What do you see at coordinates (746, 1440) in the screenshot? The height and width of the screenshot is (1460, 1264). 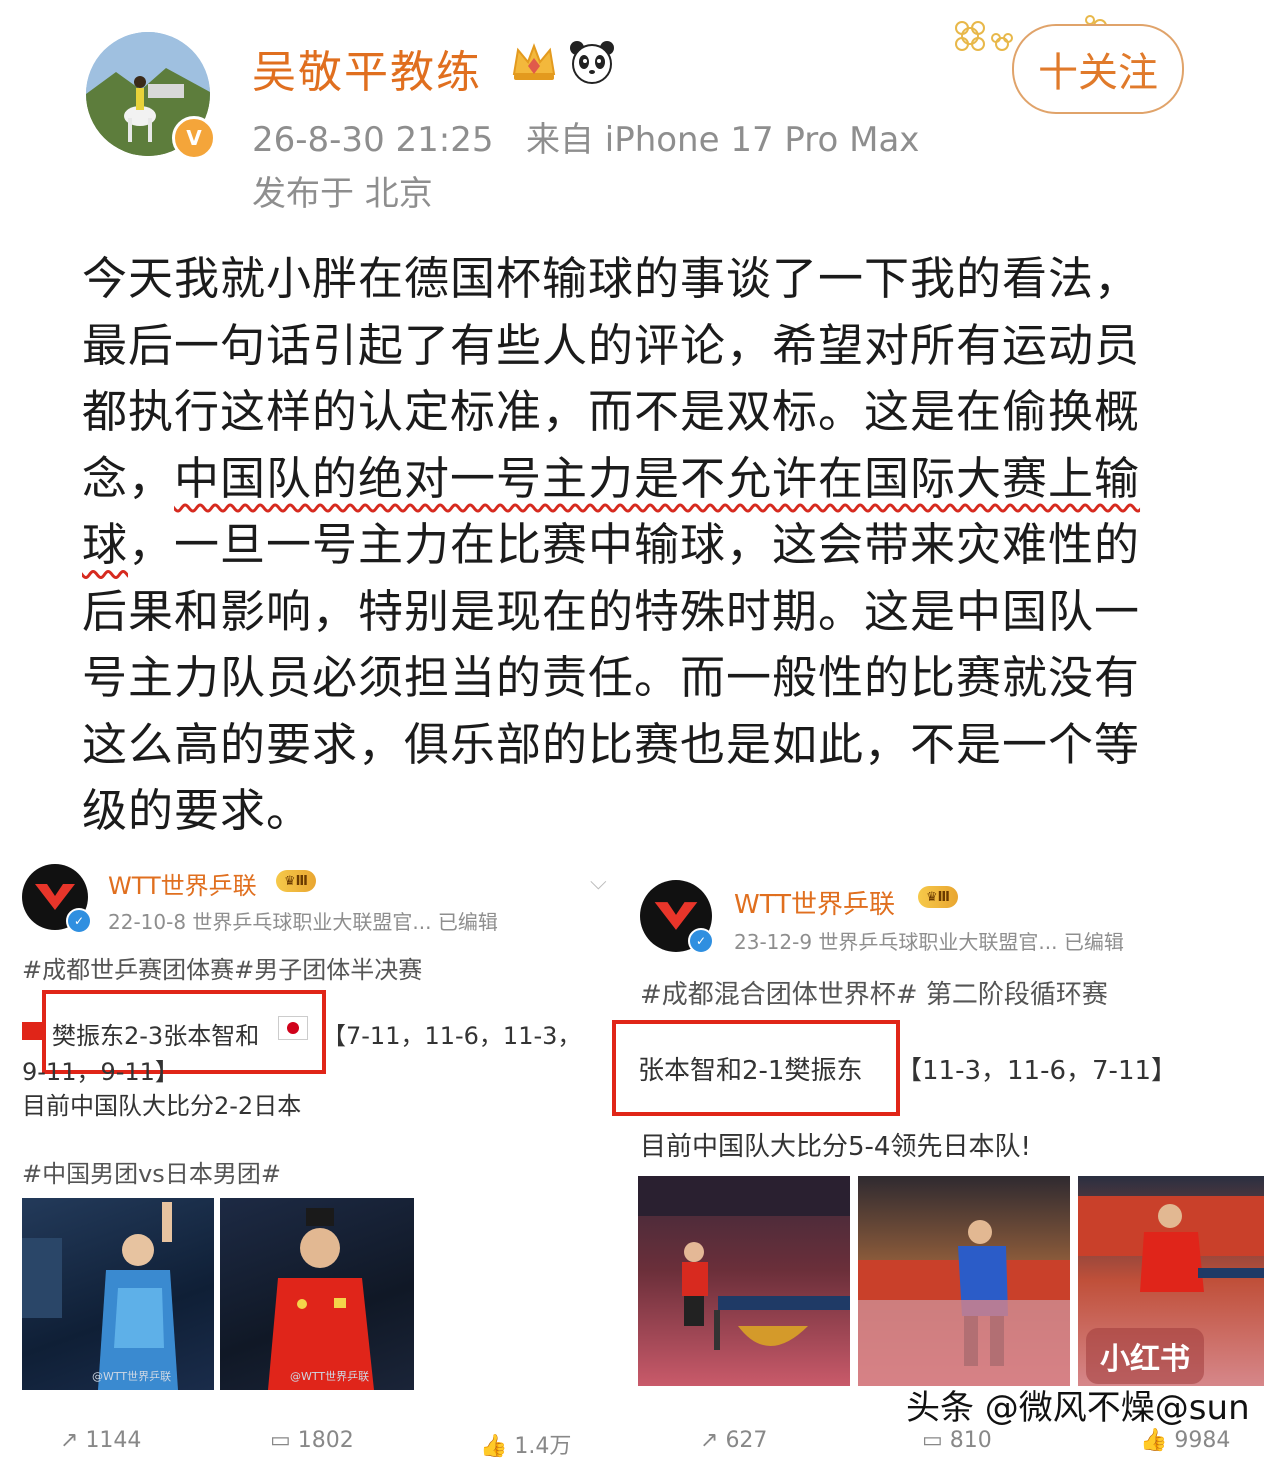 I see `repost-count: 627` at bounding box center [746, 1440].